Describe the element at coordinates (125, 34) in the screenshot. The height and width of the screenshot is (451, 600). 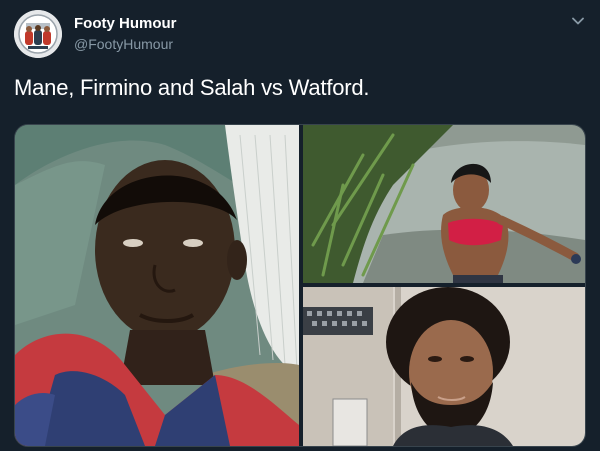
I see `author-block: Footy Humour @FootyHumour` at that location.